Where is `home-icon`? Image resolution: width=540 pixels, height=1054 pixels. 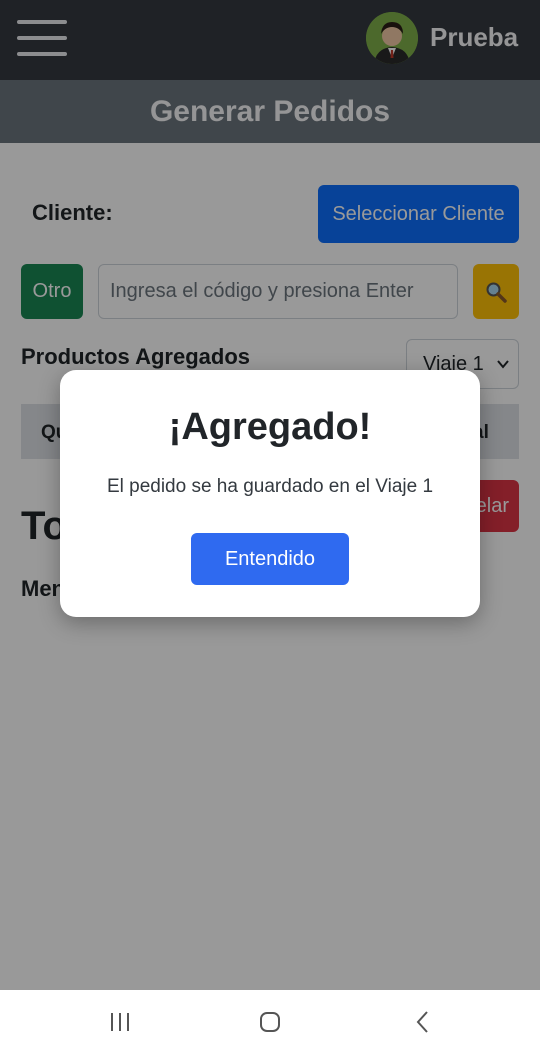
home-icon is located at coordinates (270, 1022).